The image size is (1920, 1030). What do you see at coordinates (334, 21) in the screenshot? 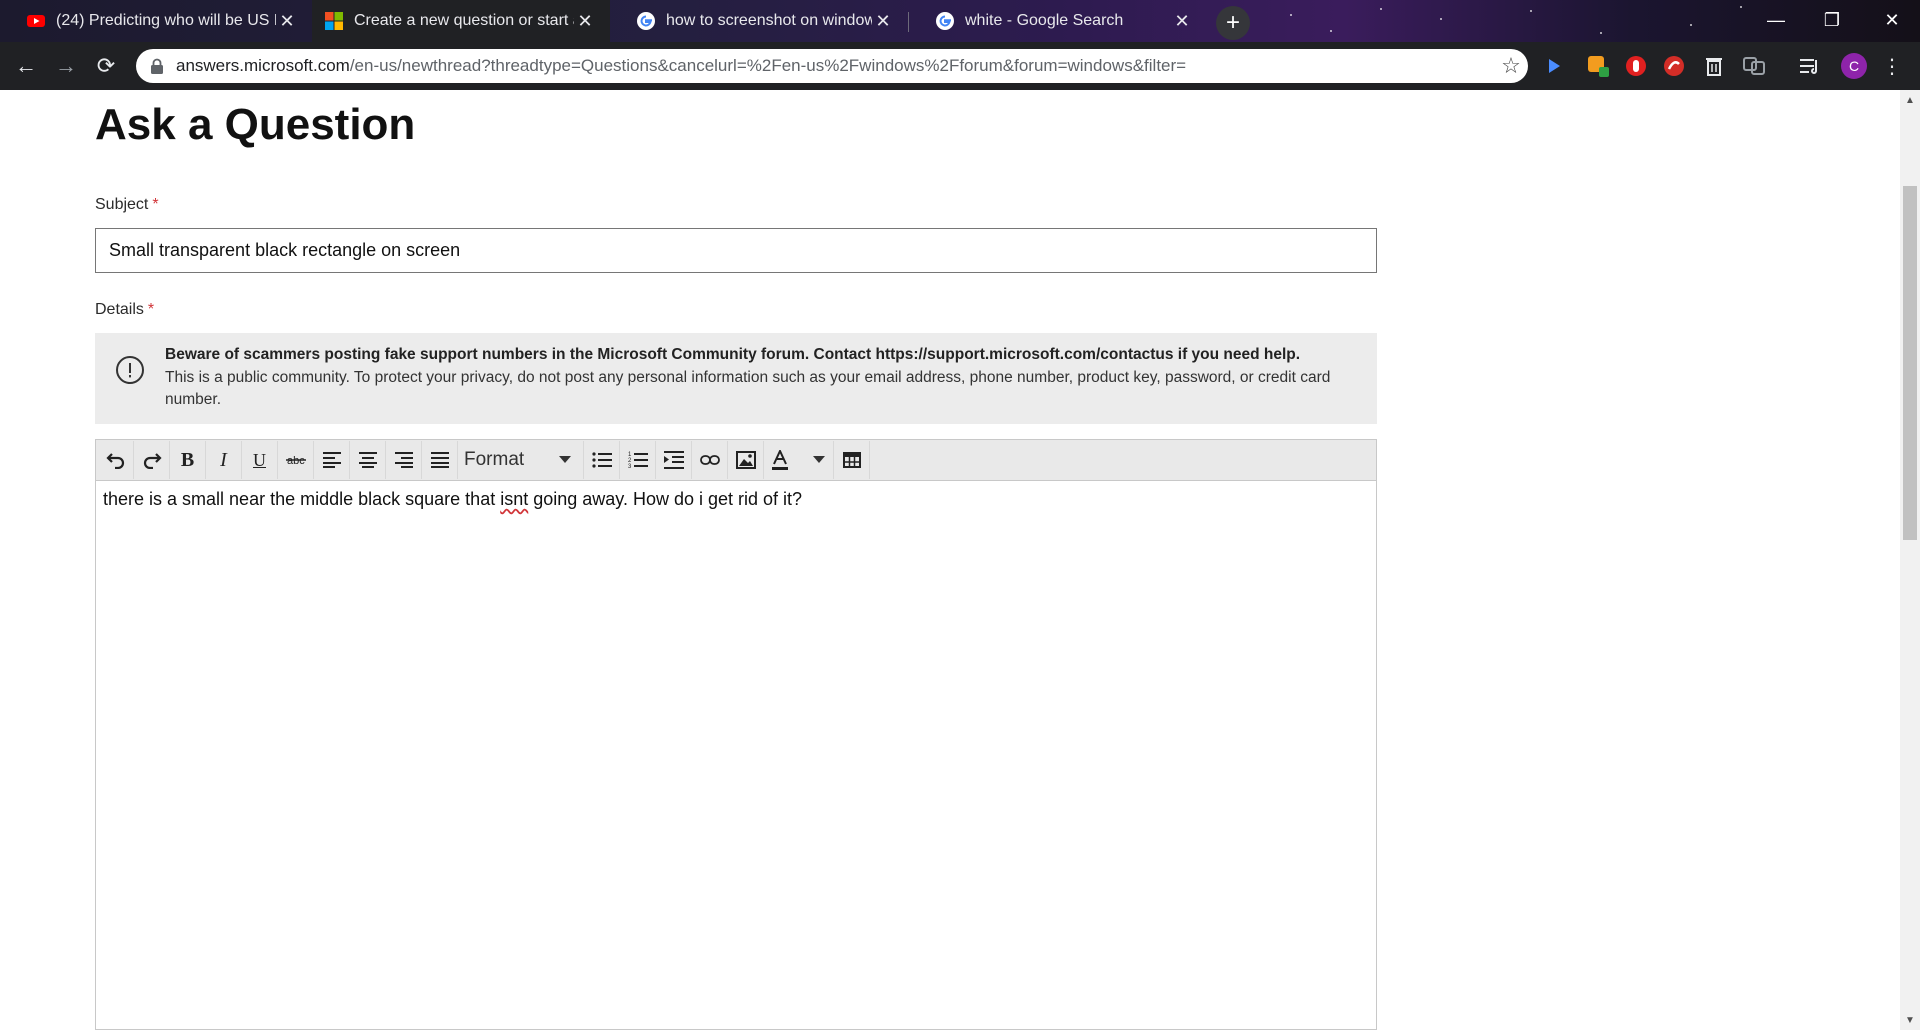
I see `microsoft-icon` at bounding box center [334, 21].